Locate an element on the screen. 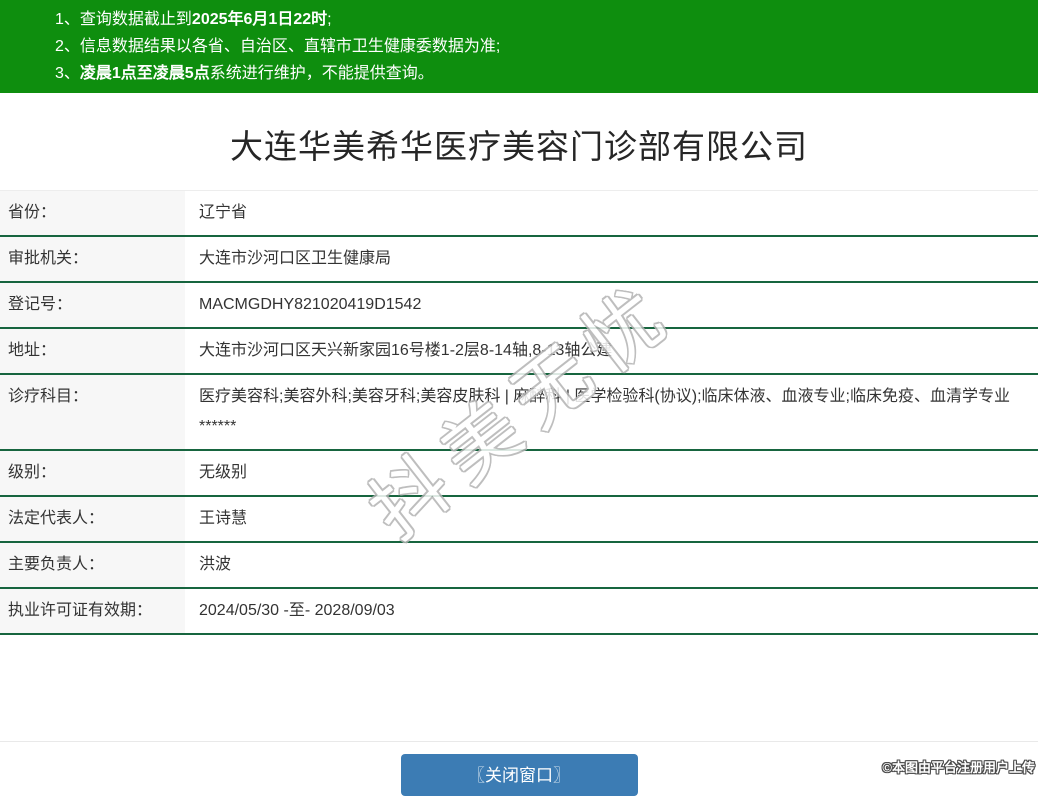 This screenshot has width=1038, height=797. whitespace-spacer is located at coordinates (519, 688).